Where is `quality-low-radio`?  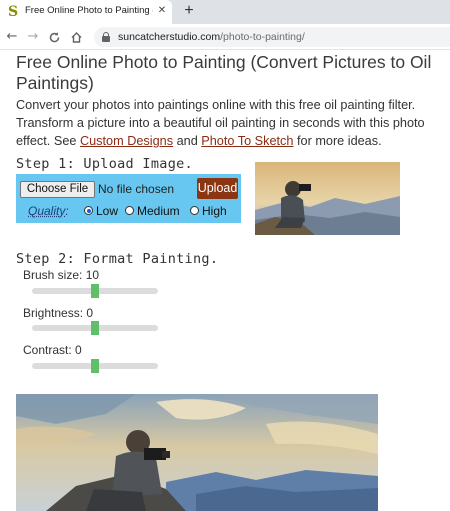 quality-low-radio is located at coordinates (88, 210).